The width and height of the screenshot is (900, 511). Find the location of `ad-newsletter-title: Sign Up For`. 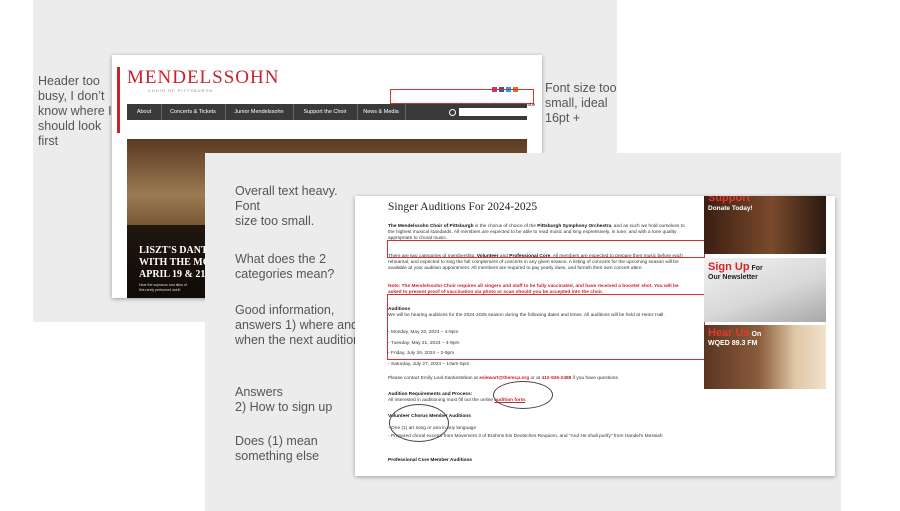

ad-newsletter-title: Sign Up For is located at coordinates (735, 267).